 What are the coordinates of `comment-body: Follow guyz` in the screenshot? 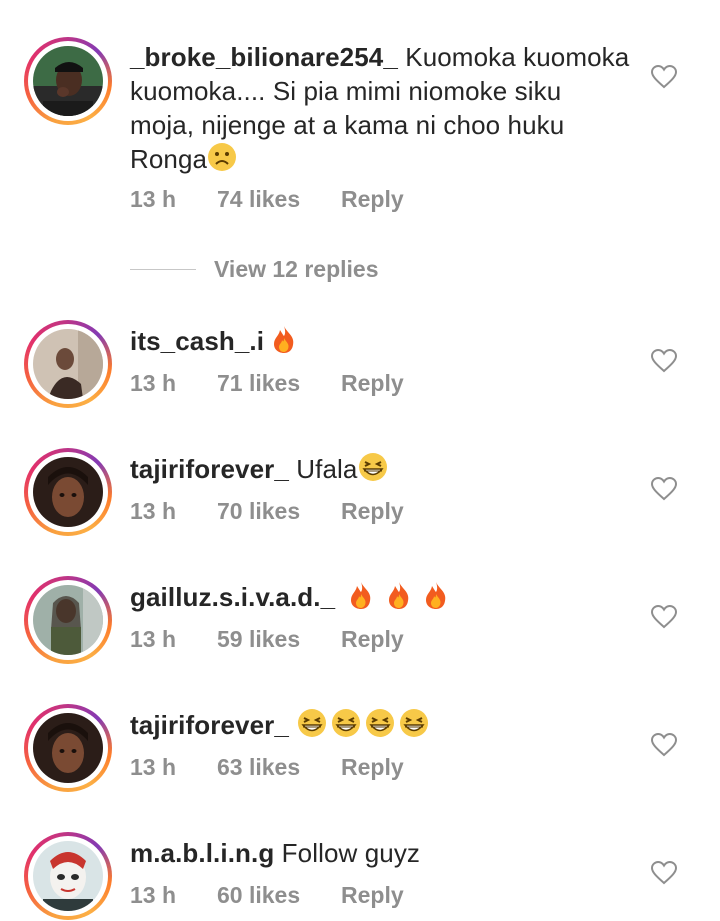 It's located at (351, 853).